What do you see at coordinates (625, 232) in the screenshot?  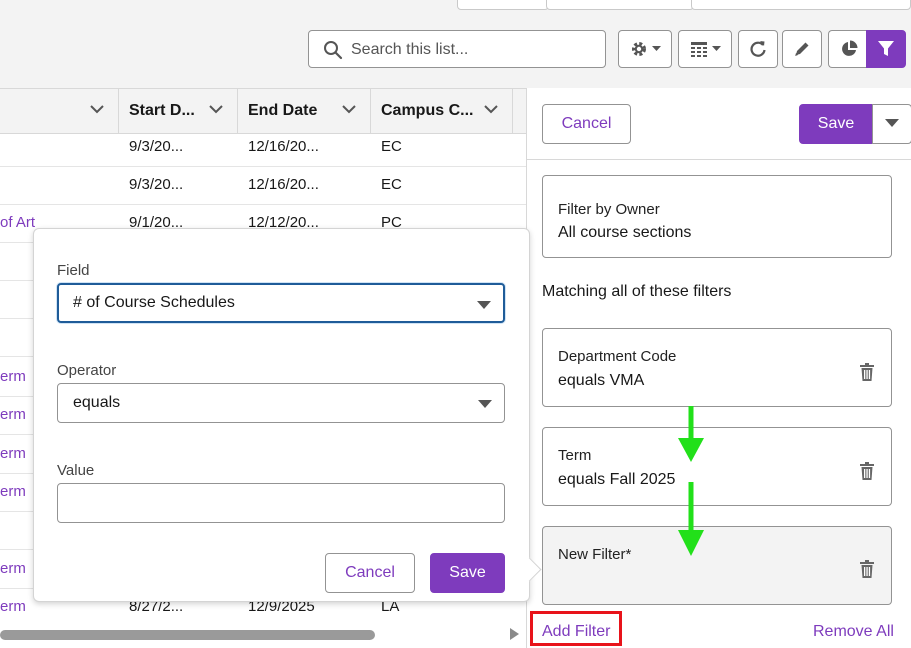 I see `owner-filter-value: All course sections` at bounding box center [625, 232].